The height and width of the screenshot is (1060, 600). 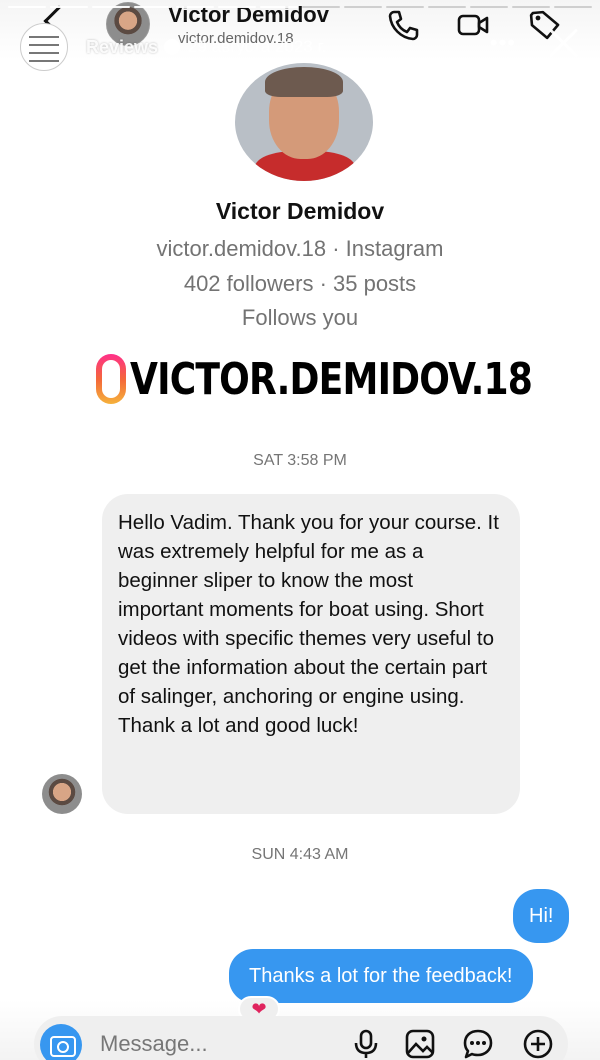 I want to click on message-input, so click(x=210, y=1043).